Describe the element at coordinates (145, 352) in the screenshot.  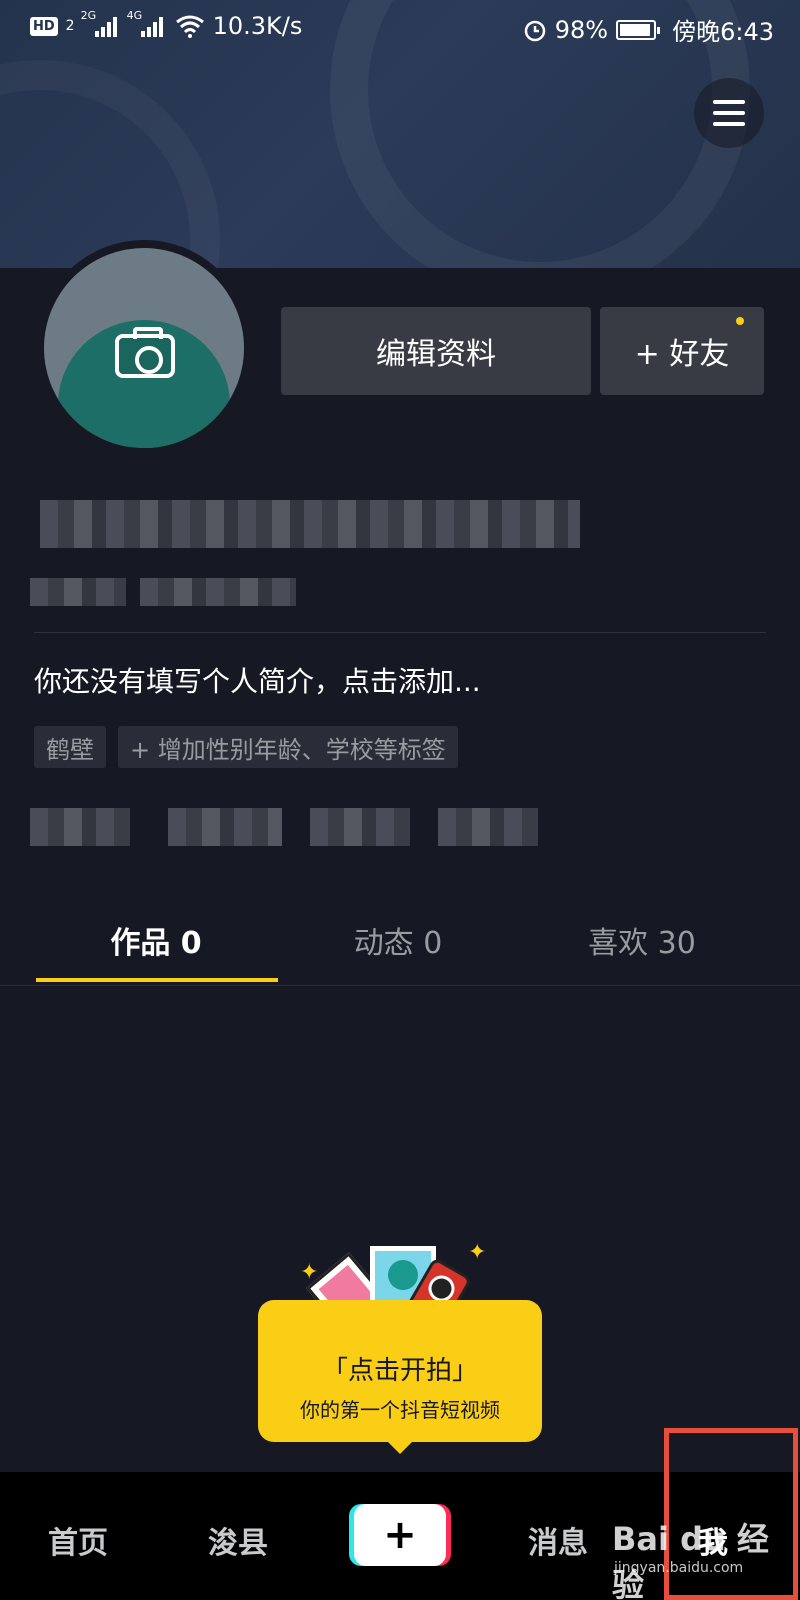
I see `camera-icon` at that location.